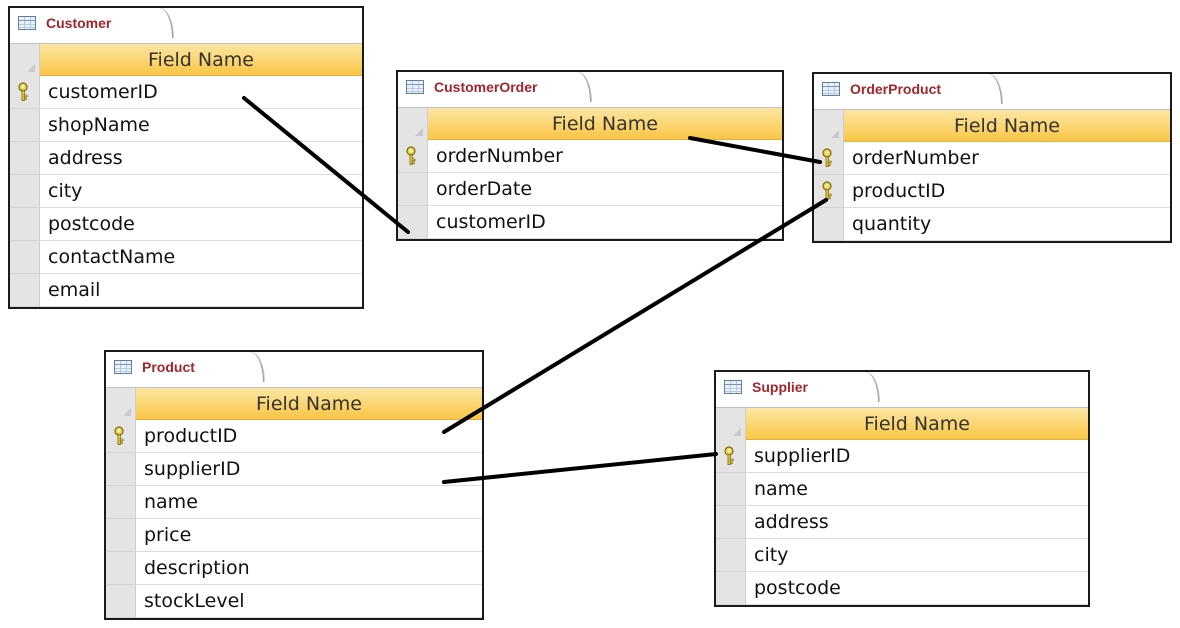  I want to click on primary-key-icon, so click(23, 92).